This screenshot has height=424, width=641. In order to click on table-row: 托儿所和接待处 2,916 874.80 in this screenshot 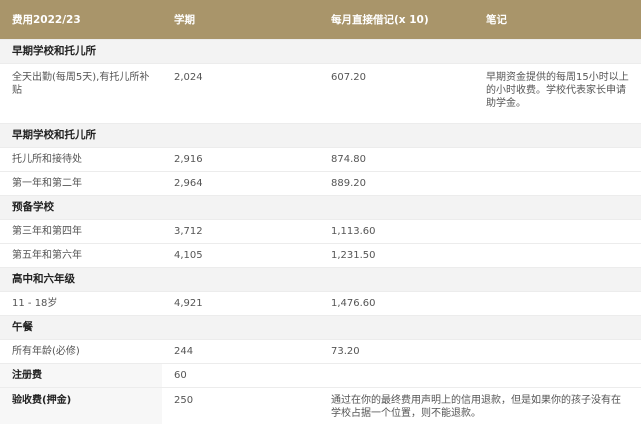, I will do `click(320, 158)`.